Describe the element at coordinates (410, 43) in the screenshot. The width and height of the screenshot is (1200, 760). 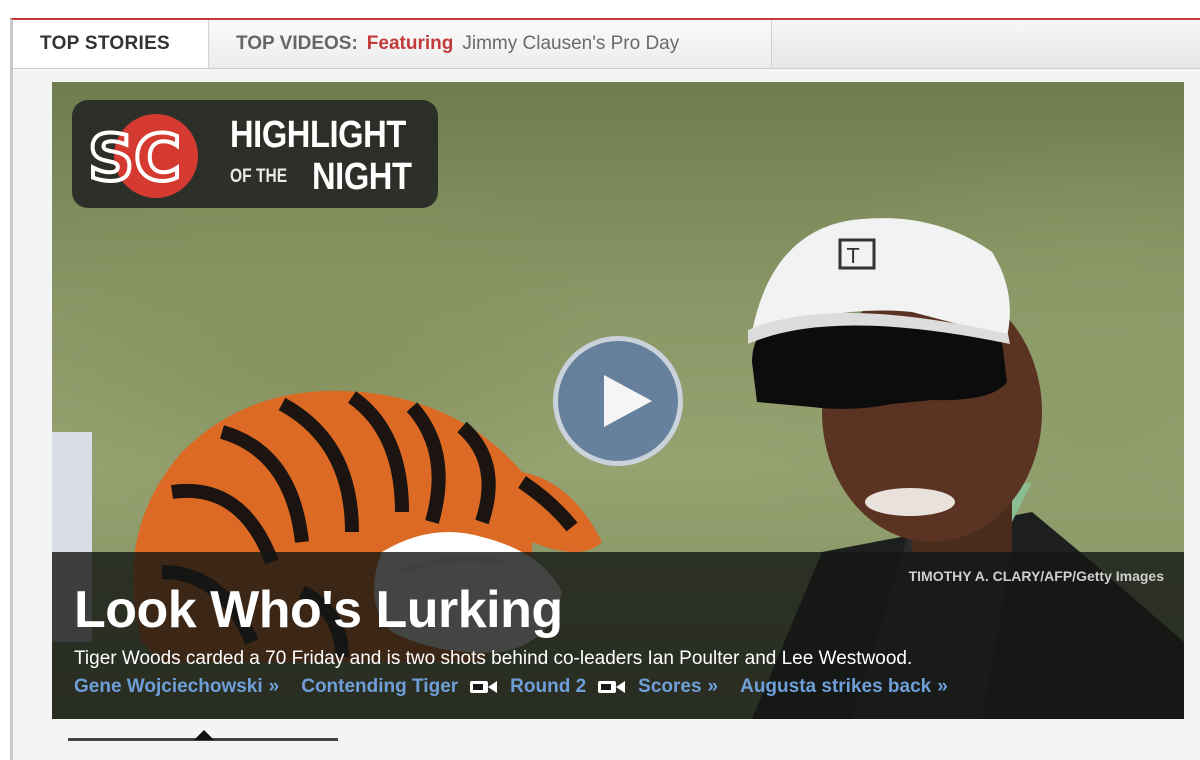
I see `featuring-label: Featuring` at that location.